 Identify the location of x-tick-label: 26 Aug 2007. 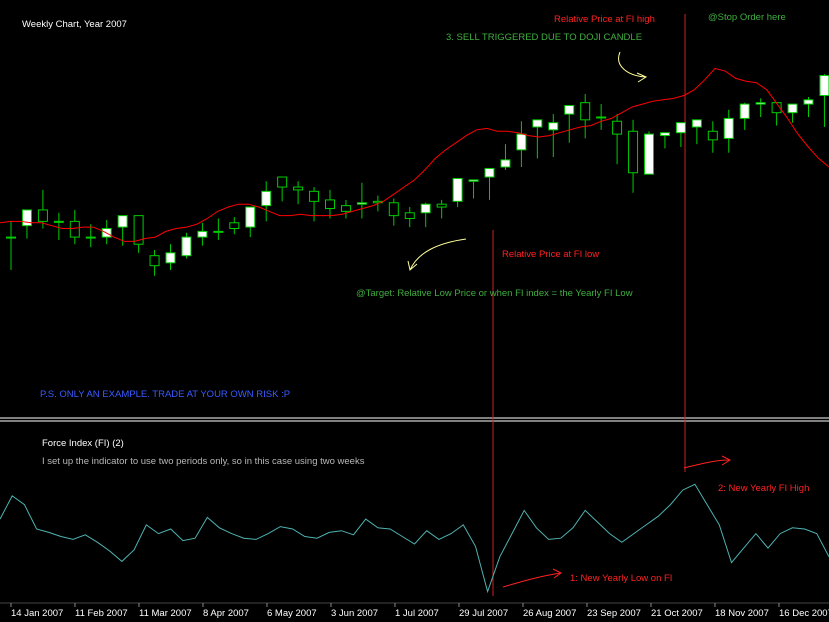
(549, 613).